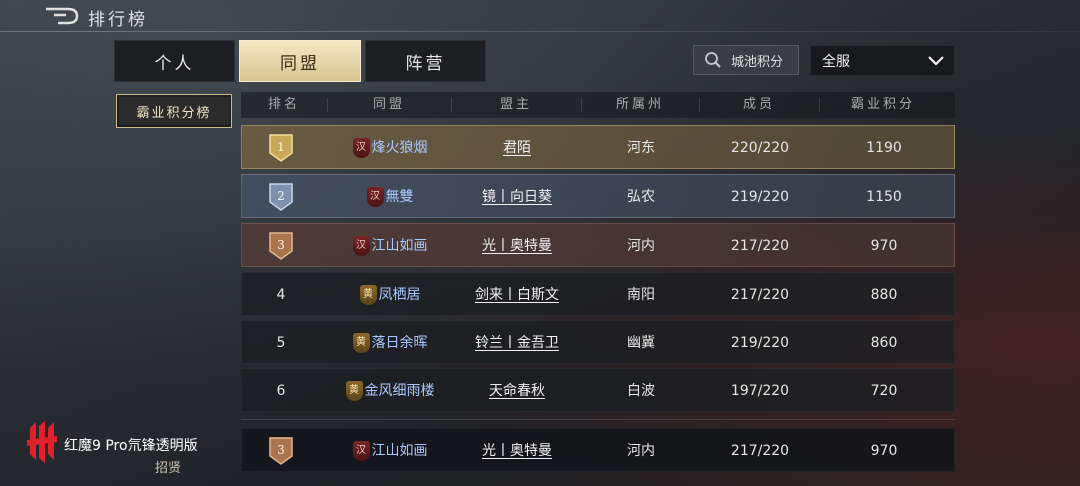 This screenshot has width=1080, height=486. What do you see at coordinates (118, 20) in the screenshot?
I see `page-title: 排行榜` at bounding box center [118, 20].